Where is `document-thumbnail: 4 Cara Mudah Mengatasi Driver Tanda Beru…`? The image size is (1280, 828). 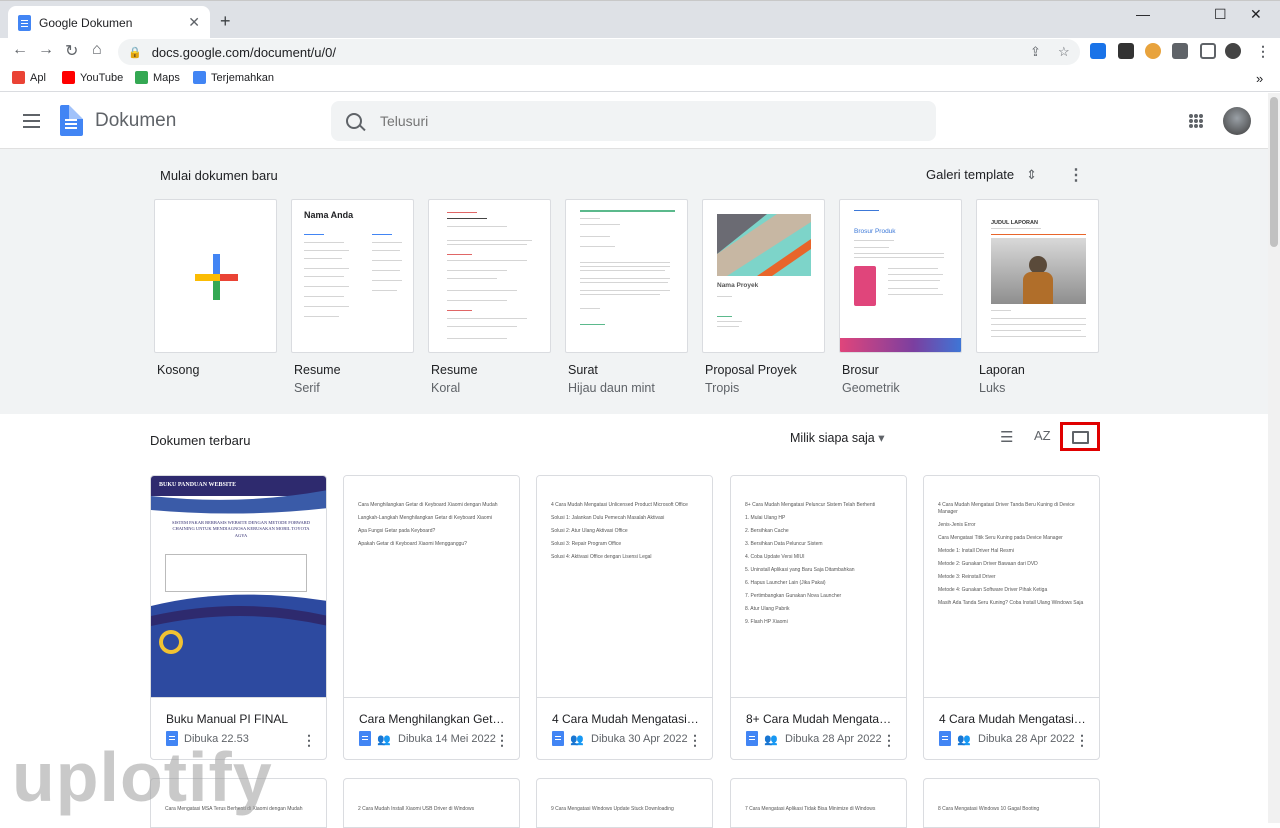
document-thumbnail: 4 Cara Mudah Mengatasi Driver Tanda Beru… is located at coordinates (1011, 587).